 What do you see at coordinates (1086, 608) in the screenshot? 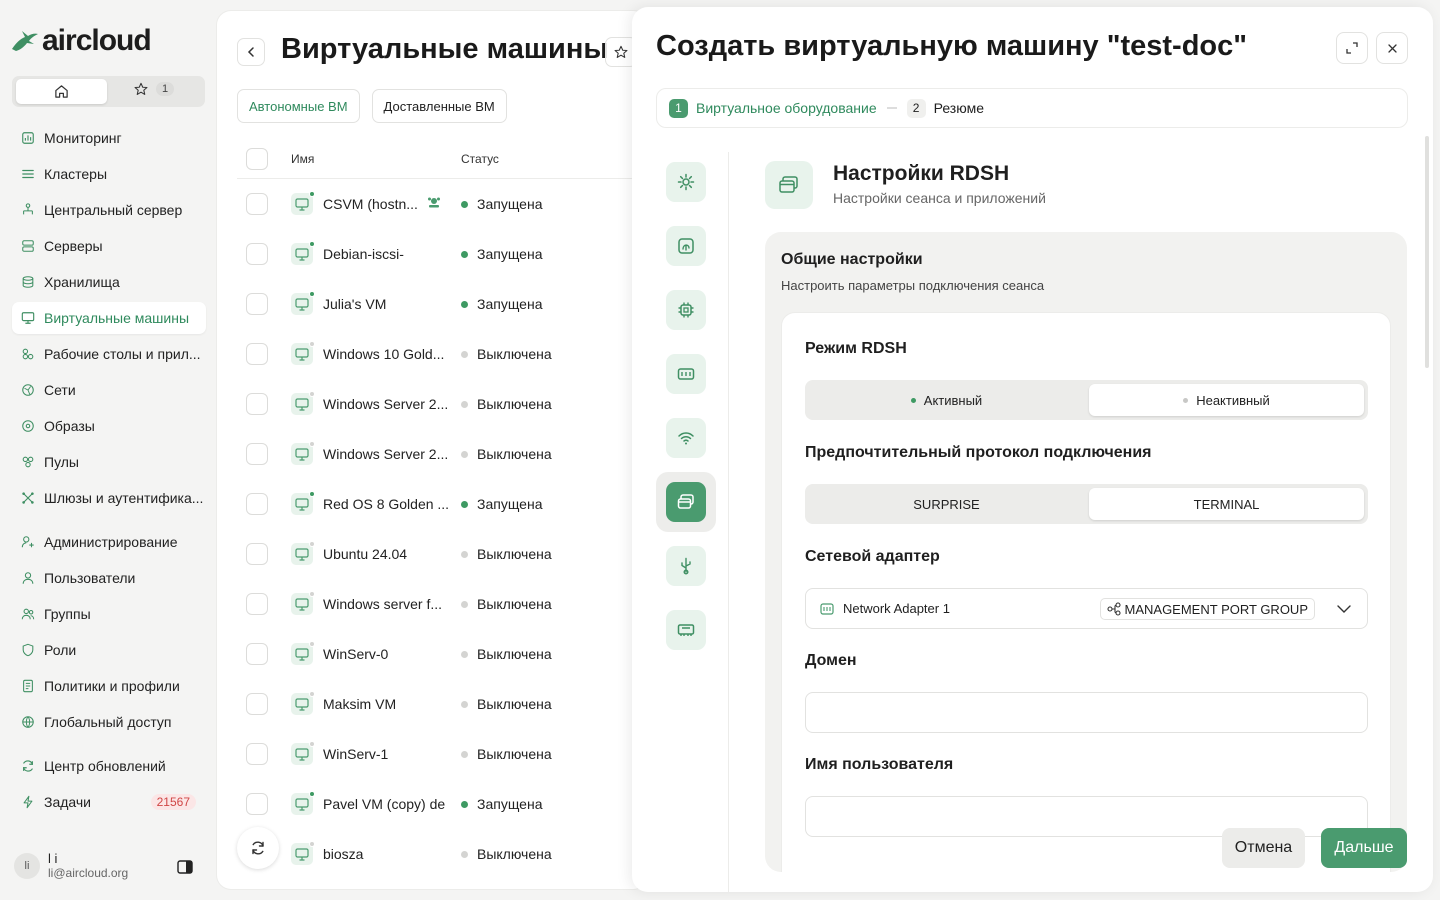
I see `network-adapter-select: Network Adapter 1 MANAGEMENT PORT GROUP` at bounding box center [1086, 608].